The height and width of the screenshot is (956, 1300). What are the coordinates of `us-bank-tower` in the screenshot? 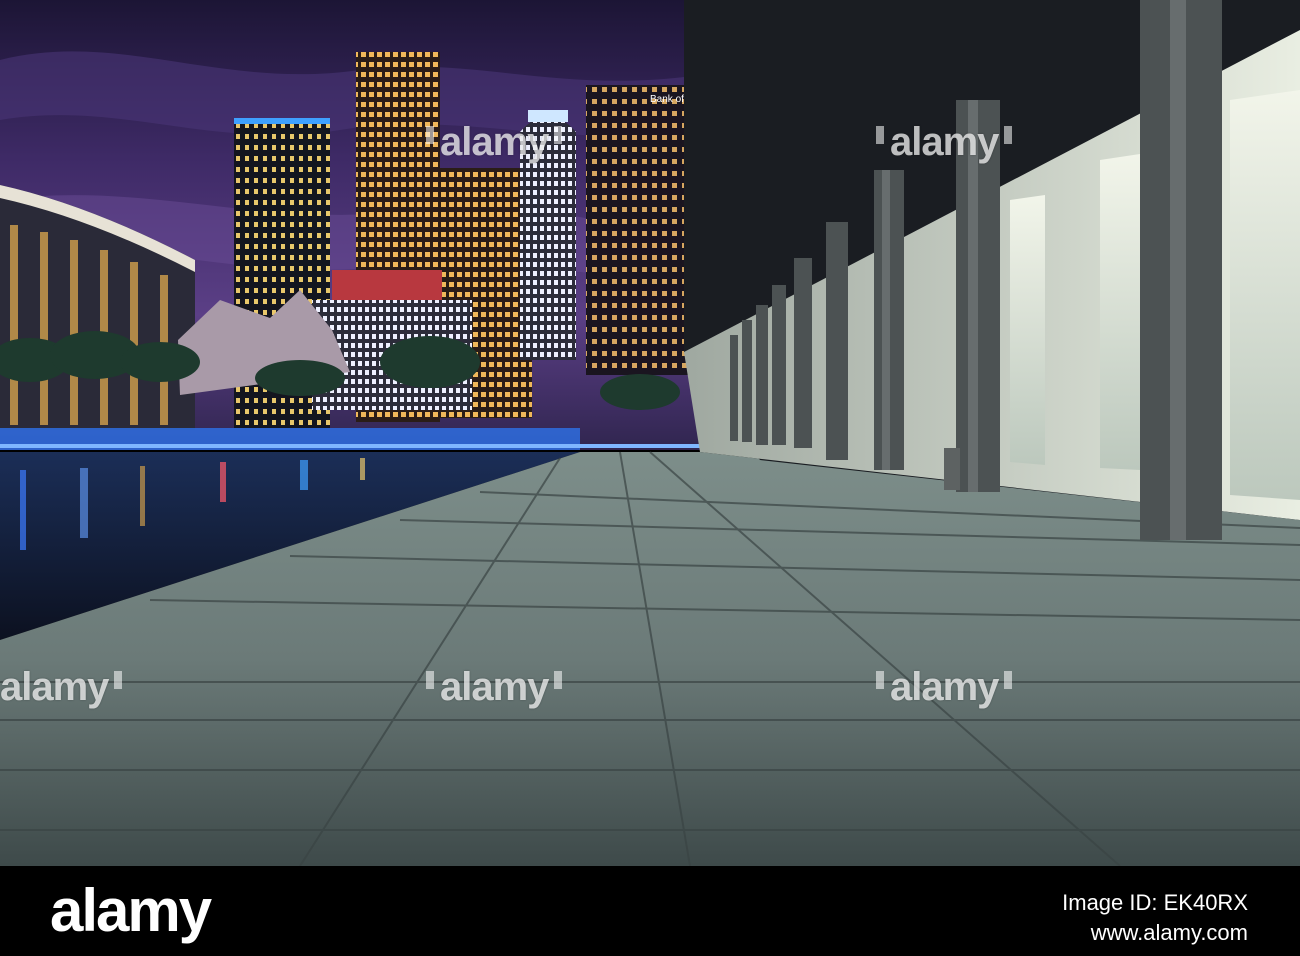 It's located at (548, 238).